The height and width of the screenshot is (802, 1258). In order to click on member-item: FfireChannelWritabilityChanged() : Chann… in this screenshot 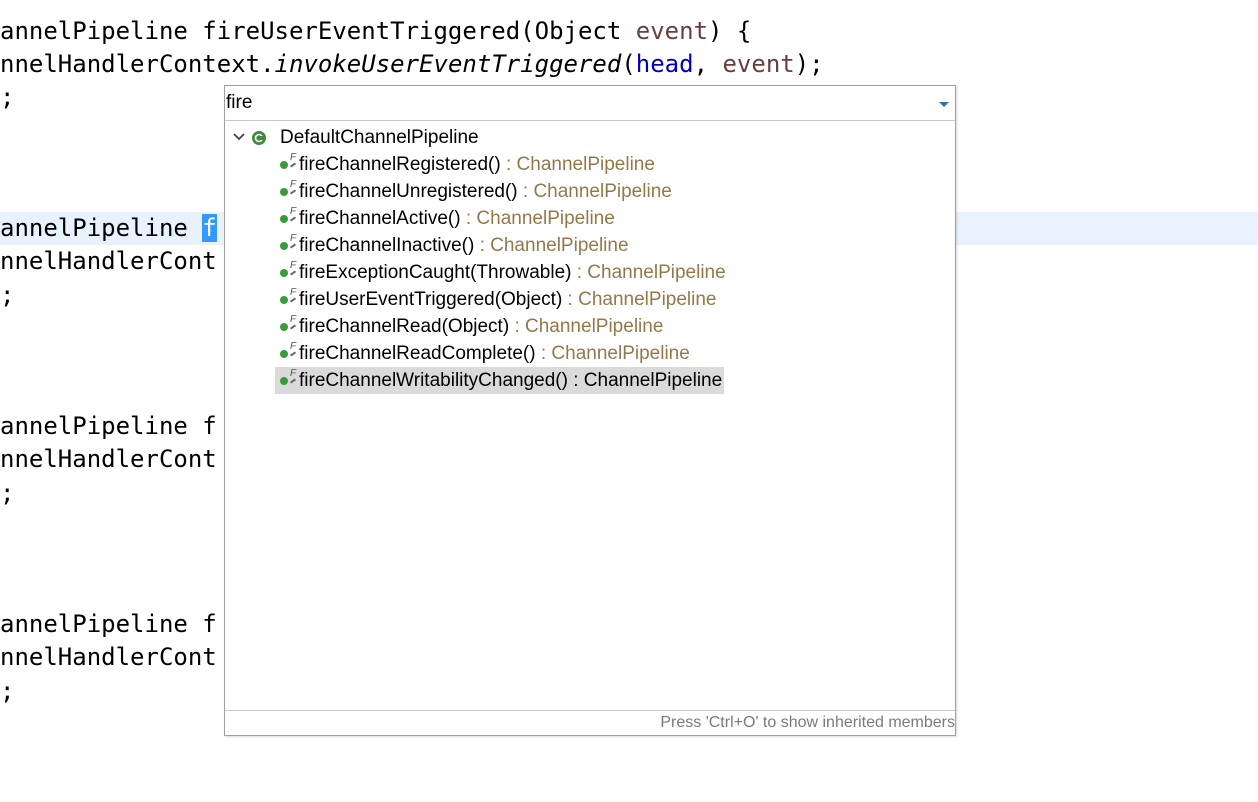, I will do `click(500, 380)`.